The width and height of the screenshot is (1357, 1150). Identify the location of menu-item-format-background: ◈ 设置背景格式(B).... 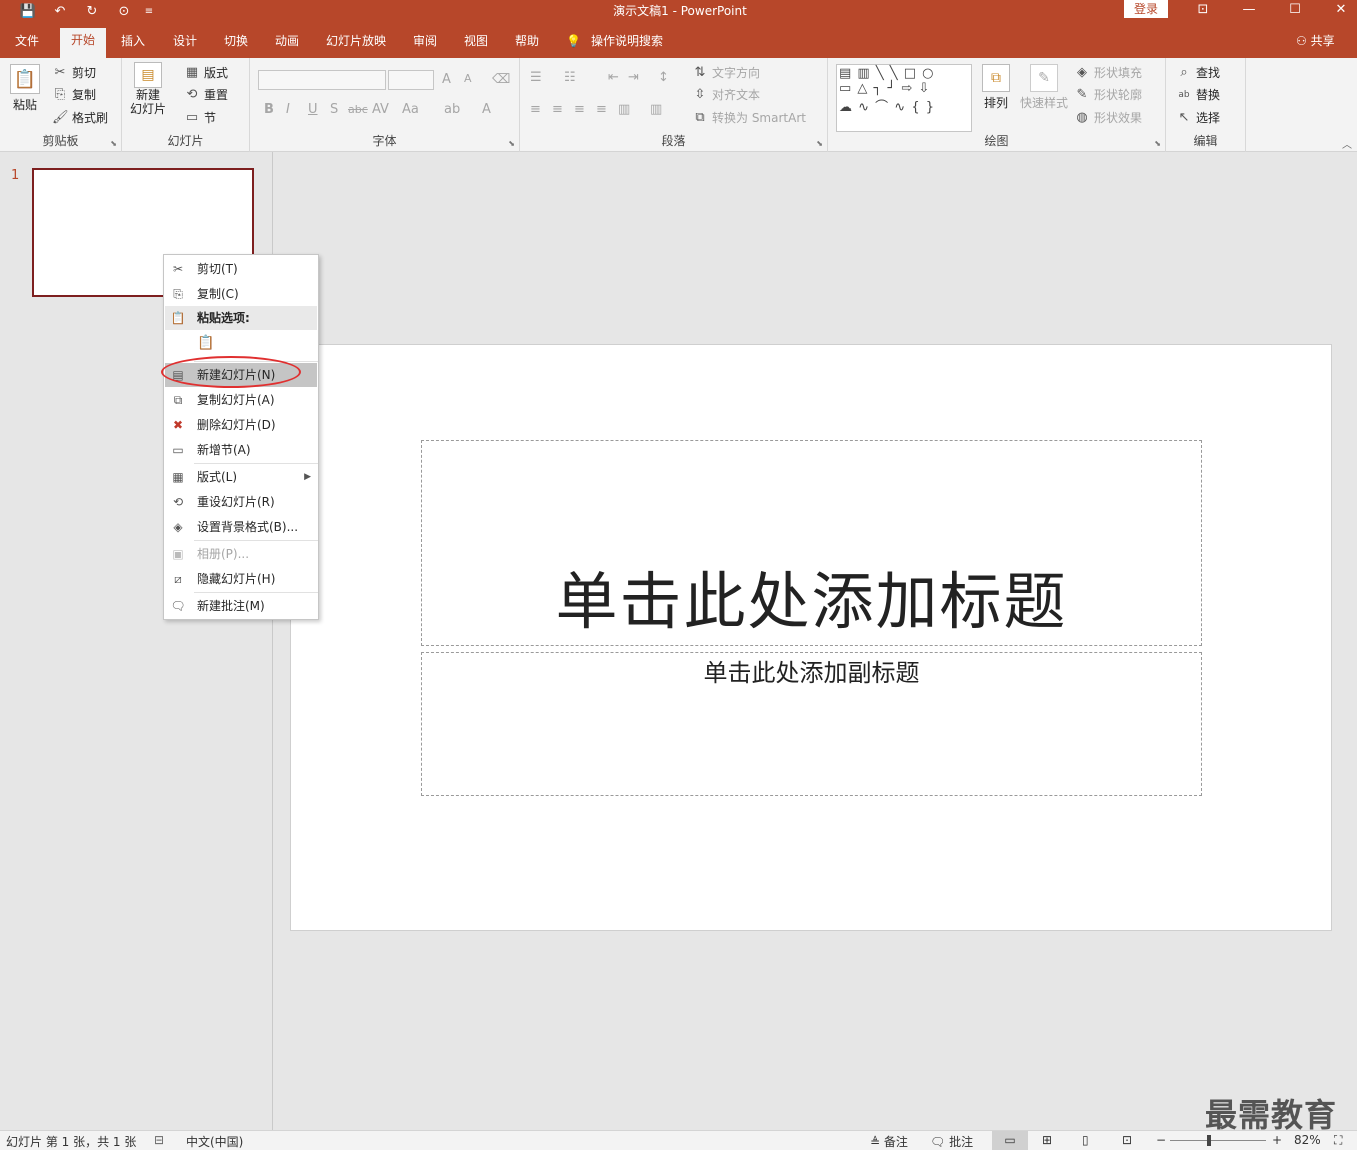
(241, 527).